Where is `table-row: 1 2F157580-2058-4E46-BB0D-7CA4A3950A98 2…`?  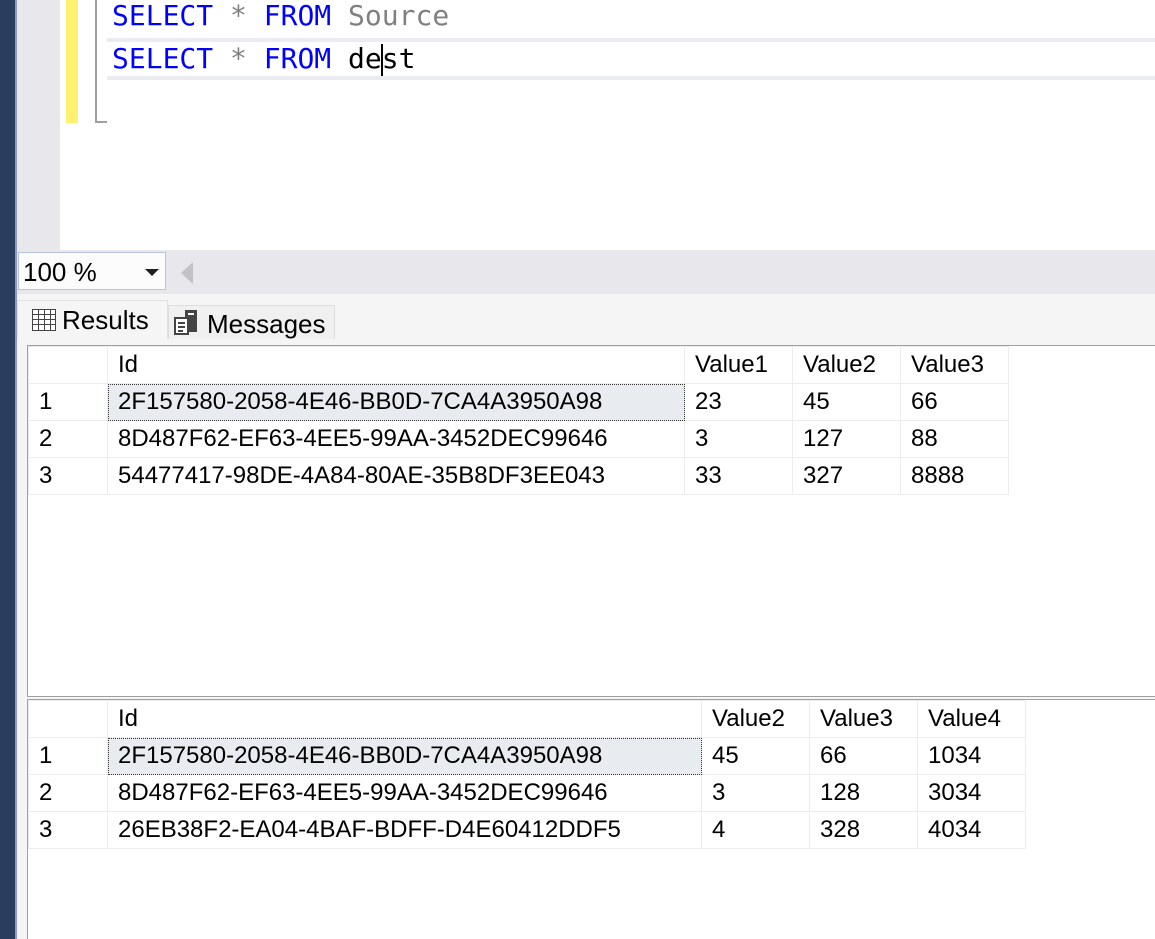 table-row: 1 2F157580-2058-4E46-BB0D-7CA4A3950A98 2… is located at coordinates (518, 402).